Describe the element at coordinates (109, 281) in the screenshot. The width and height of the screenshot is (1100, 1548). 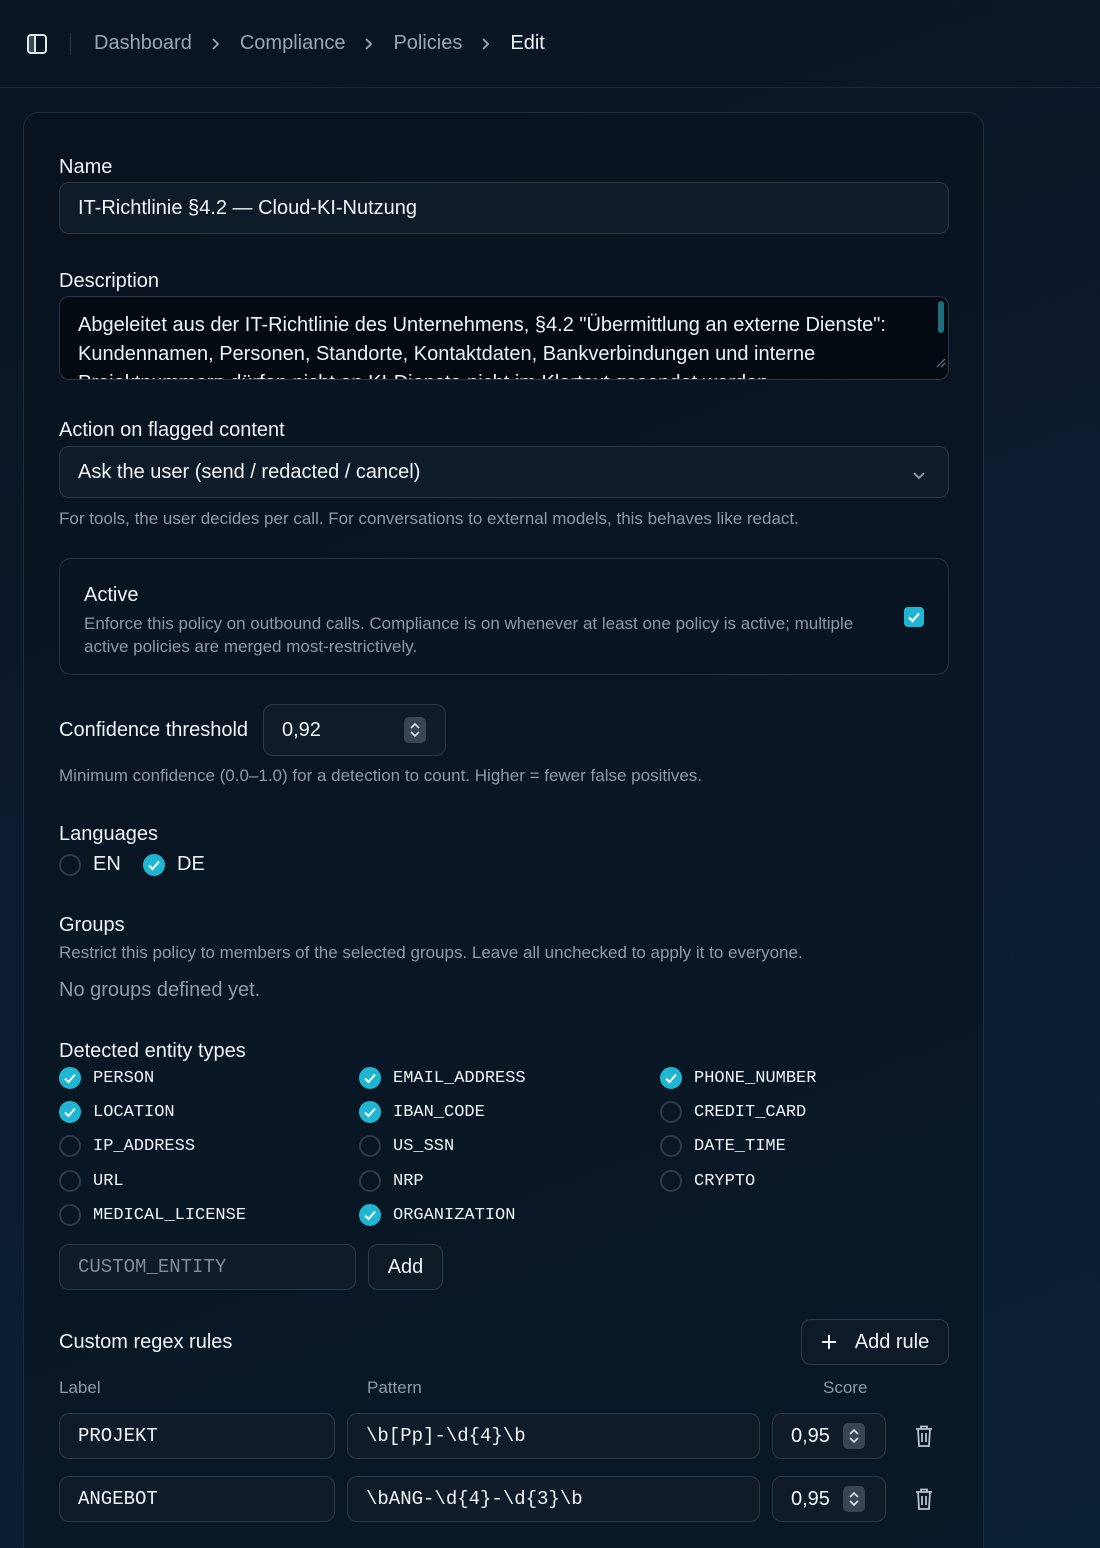
I see `description-label: Description` at that location.